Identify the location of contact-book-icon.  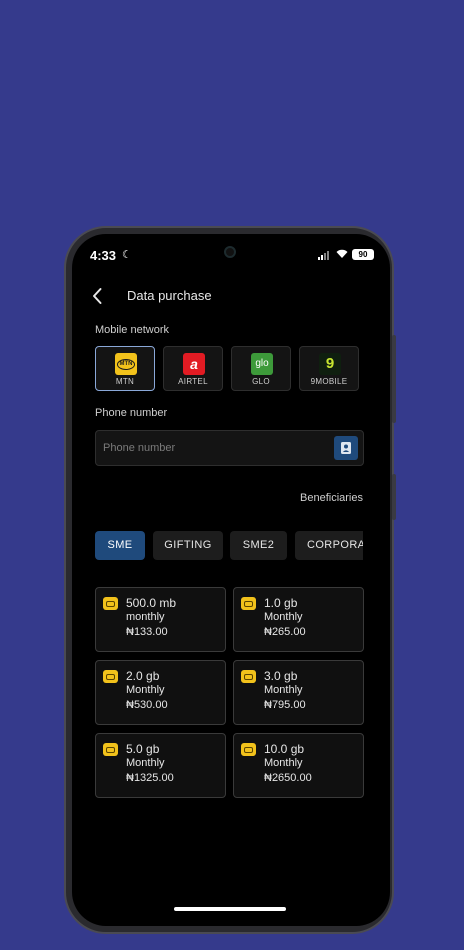
(346, 448).